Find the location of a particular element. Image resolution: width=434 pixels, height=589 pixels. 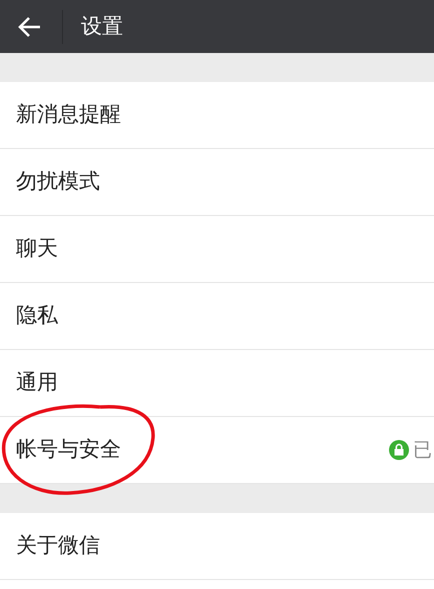

window-title: 设置 is located at coordinates (102, 26).